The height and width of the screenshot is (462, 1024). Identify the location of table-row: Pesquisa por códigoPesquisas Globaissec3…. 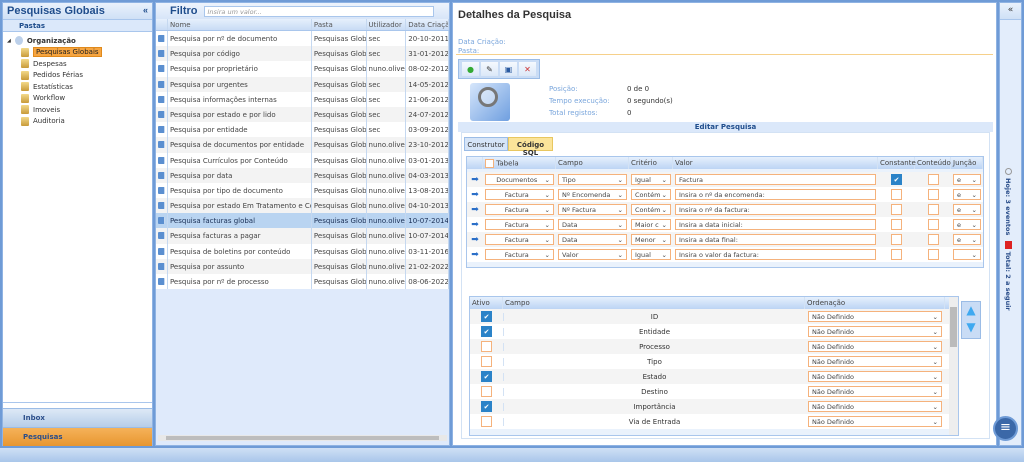
(302, 54).